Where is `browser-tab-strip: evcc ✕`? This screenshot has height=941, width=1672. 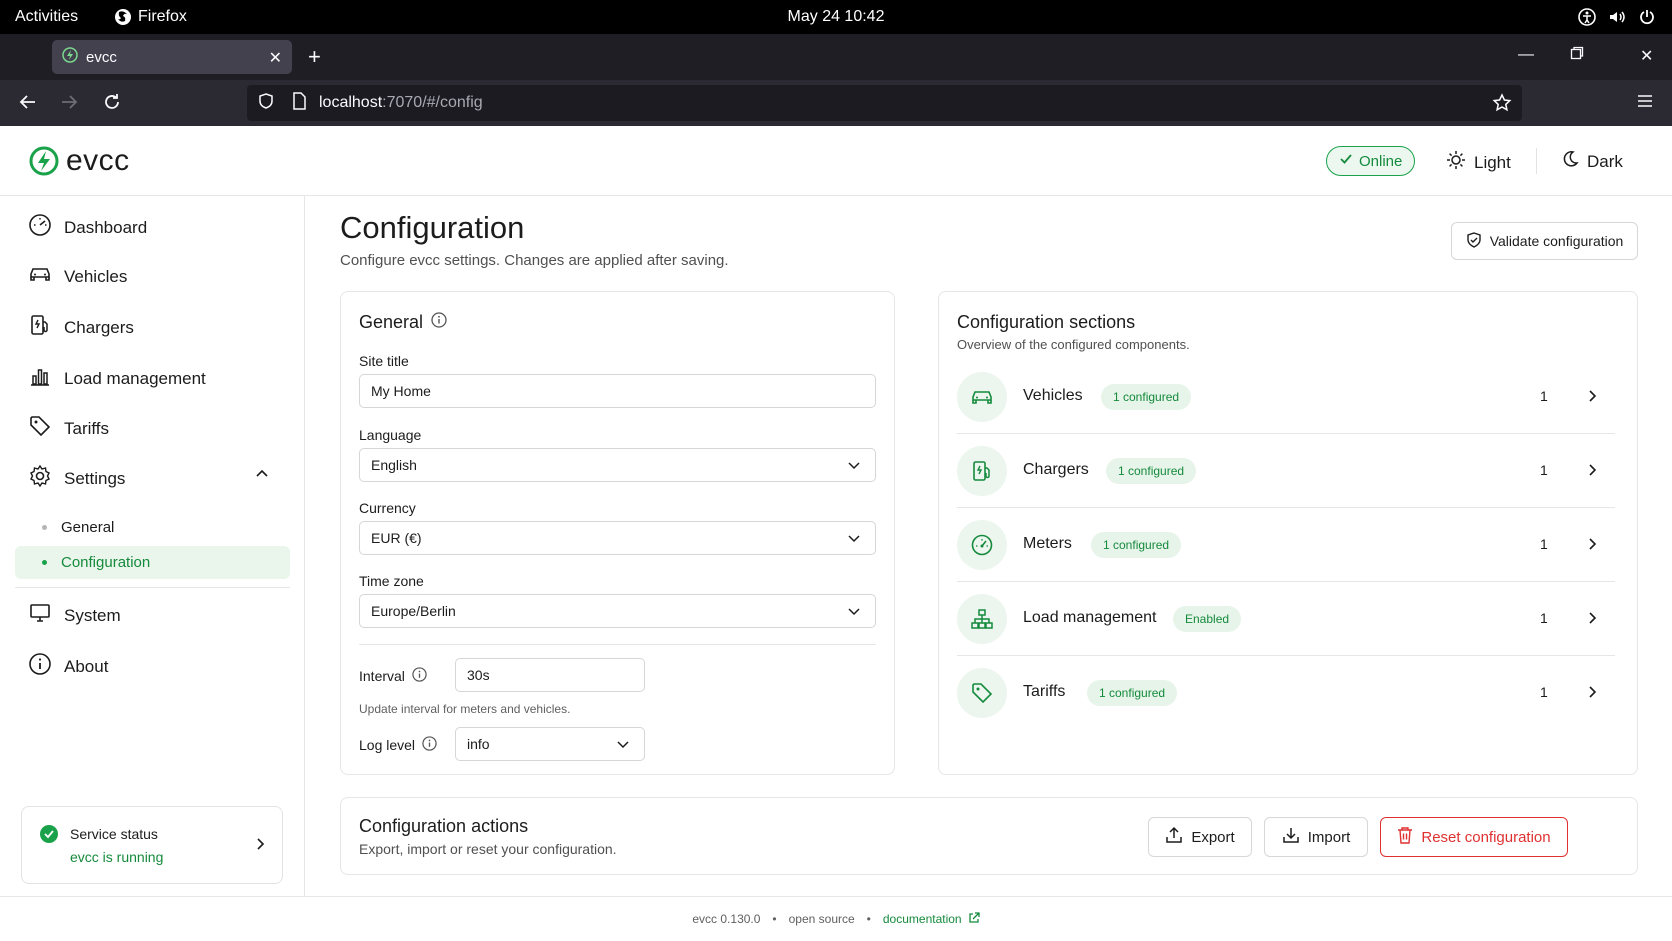 browser-tab-strip: evcc ✕ is located at coordinates (836, 57).